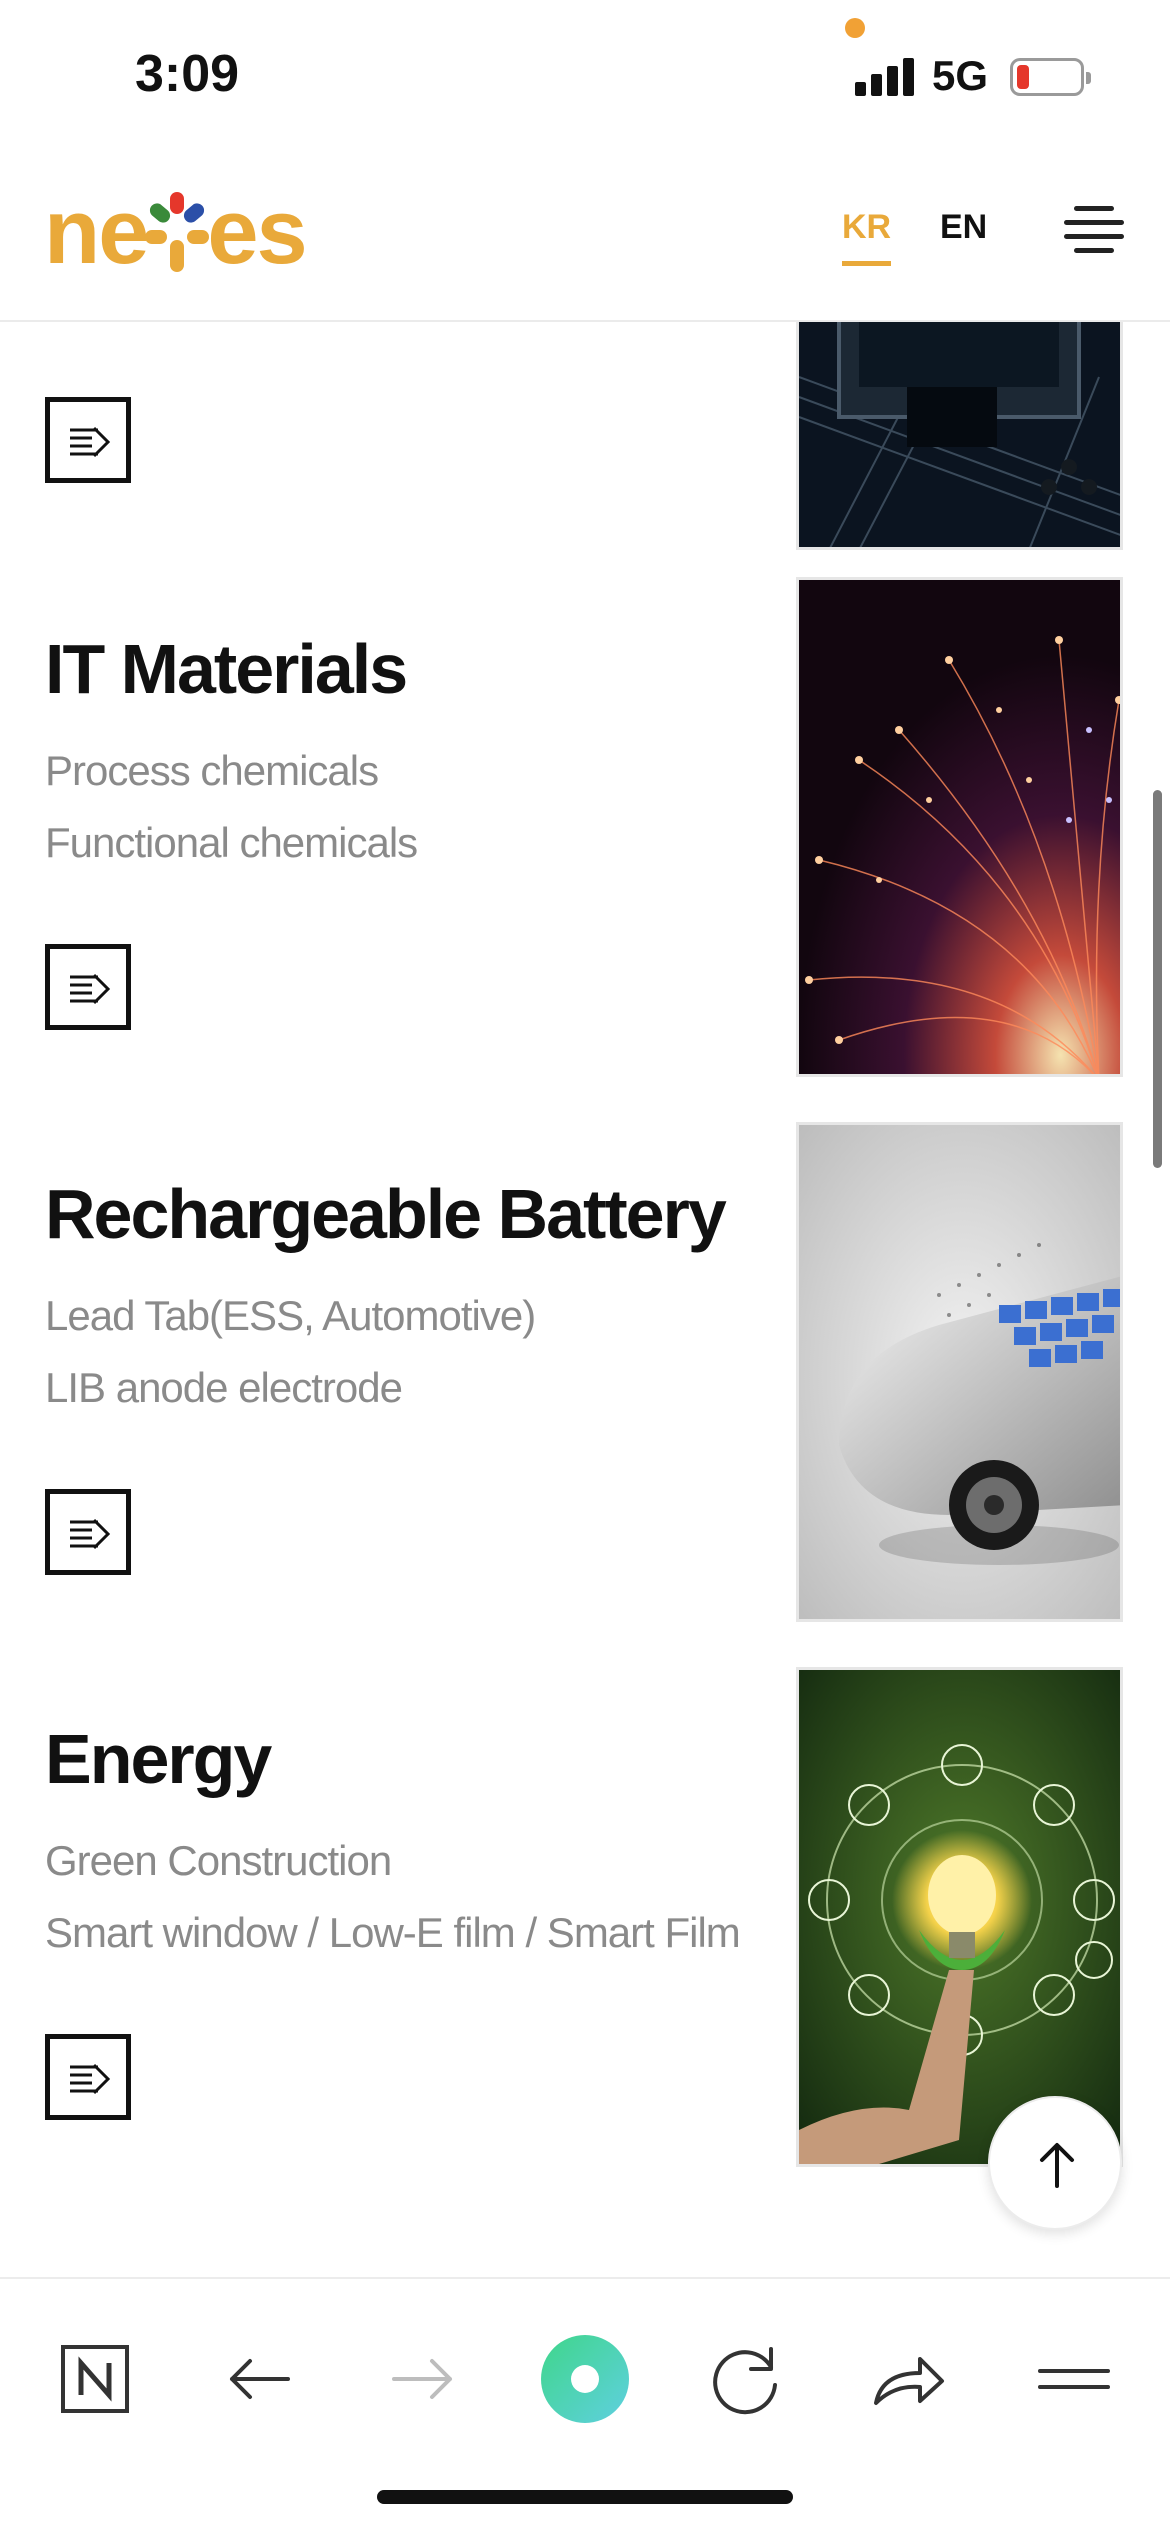 Image resolution: width=1170 pixels, height=2532 pixels. What do you see at coordinates (963, 227) in the screenshot?
I see `lang-en-button: EN` at bounding box center [963, 227].